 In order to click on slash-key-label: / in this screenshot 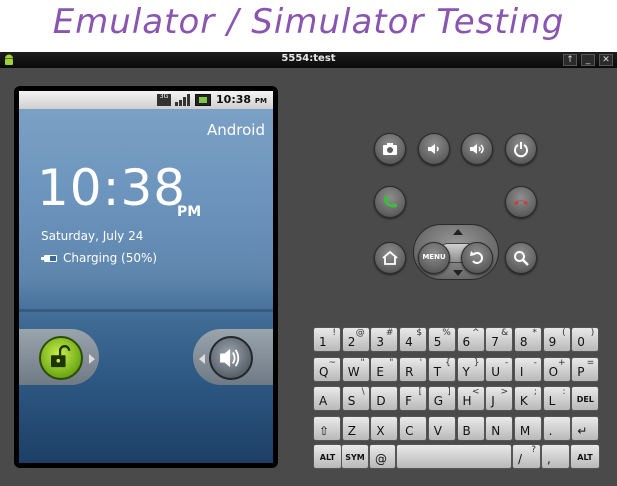, I will do `click(520, 459)`.